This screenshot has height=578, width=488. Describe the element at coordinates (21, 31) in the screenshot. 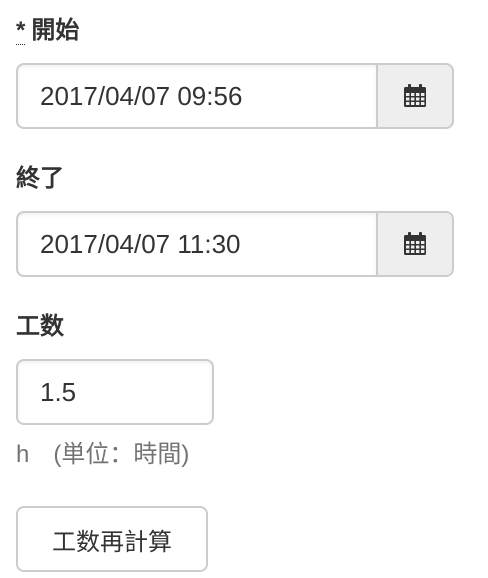

I see `required-mark: *` at that location.